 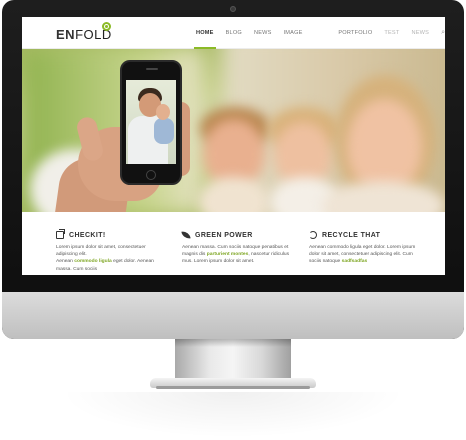 What do you see at coordinates (305, 42) in the screenshot?
I see `nav-item-image-shortcode: IMAGE SHORTCODE` at bounding box center [305, 42].